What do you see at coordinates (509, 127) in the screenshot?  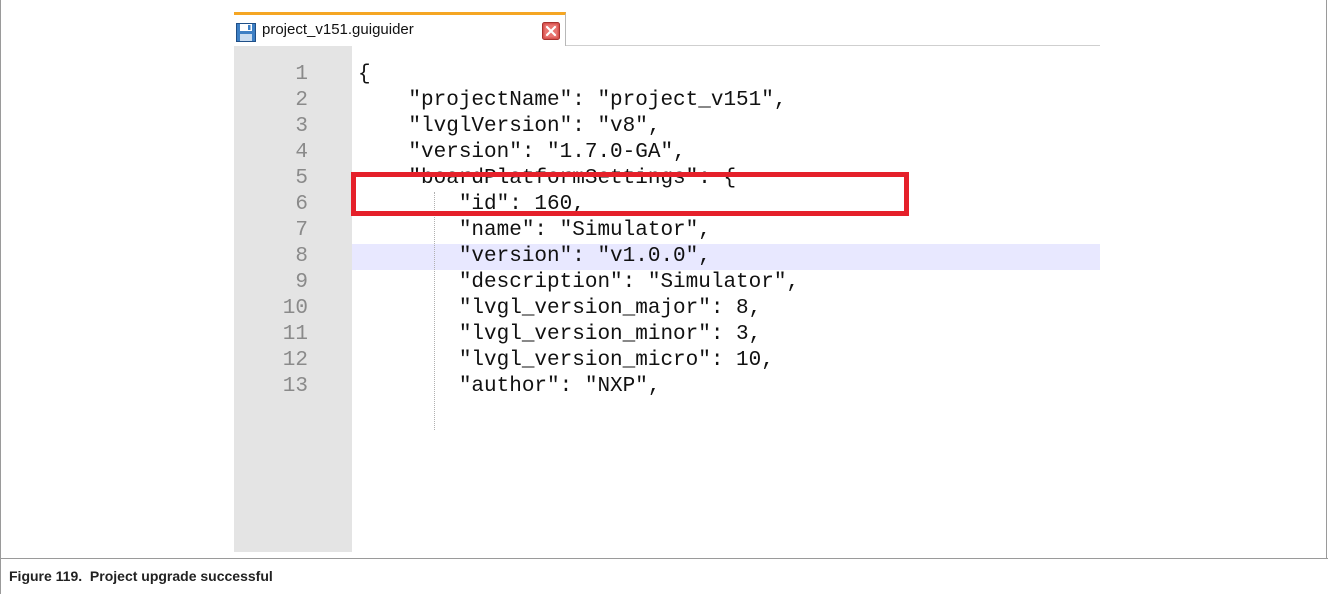 I see `code-line: "lvglVersion": "v8",` at bounding box center [509, 127].